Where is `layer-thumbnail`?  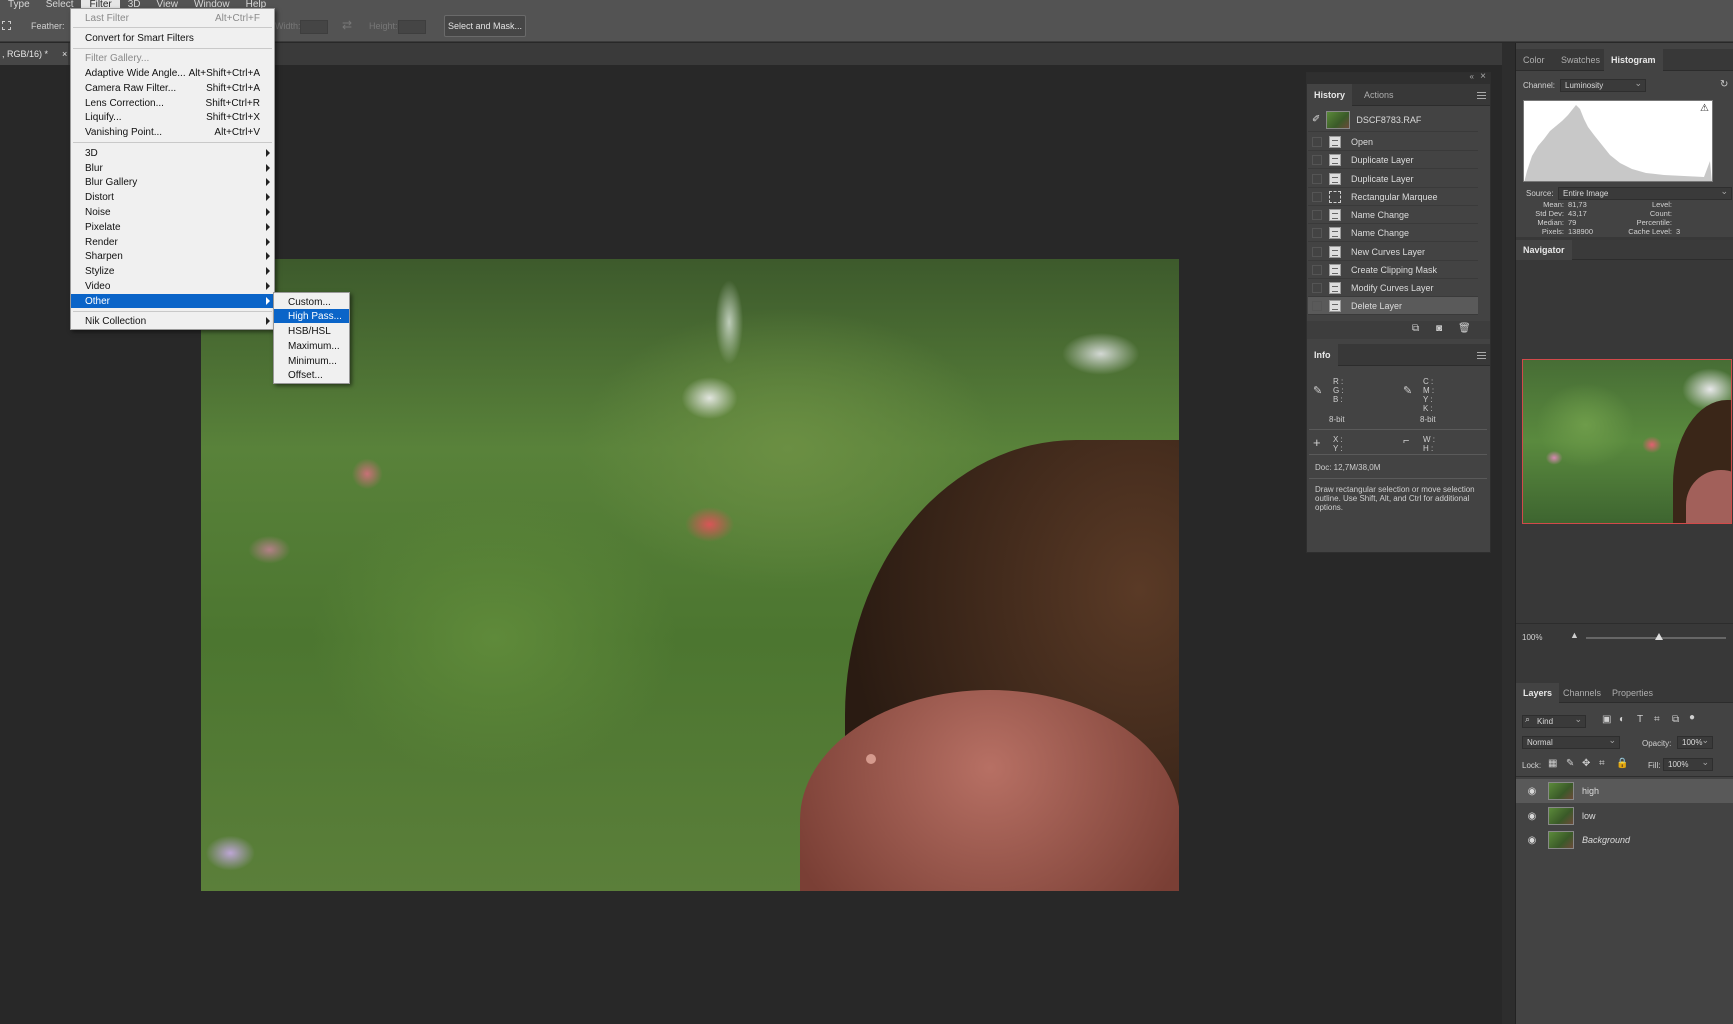 layer-thumbnail is located at coordinates (1561, 816).